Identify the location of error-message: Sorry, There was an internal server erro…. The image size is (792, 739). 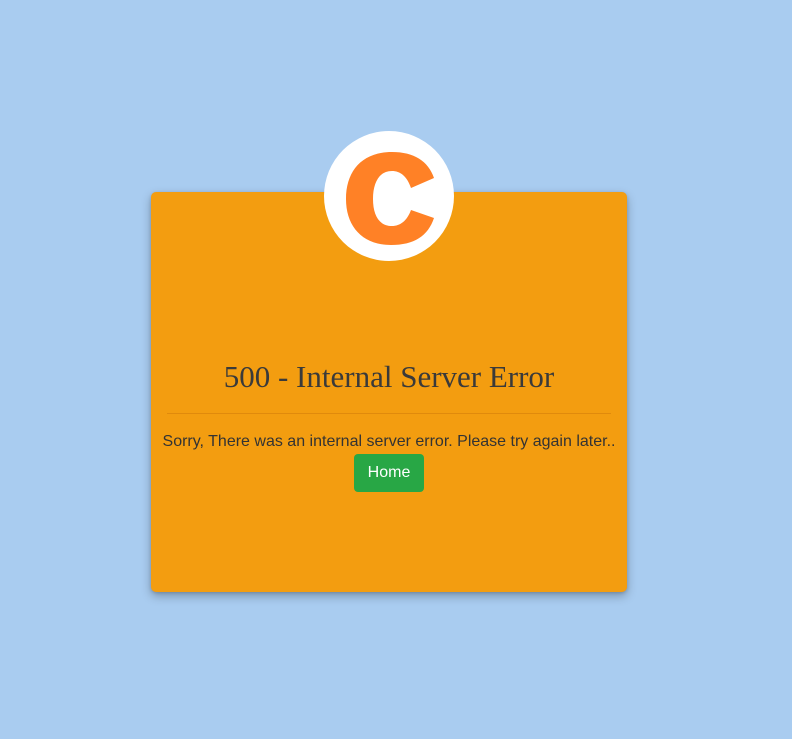
(389, 441).